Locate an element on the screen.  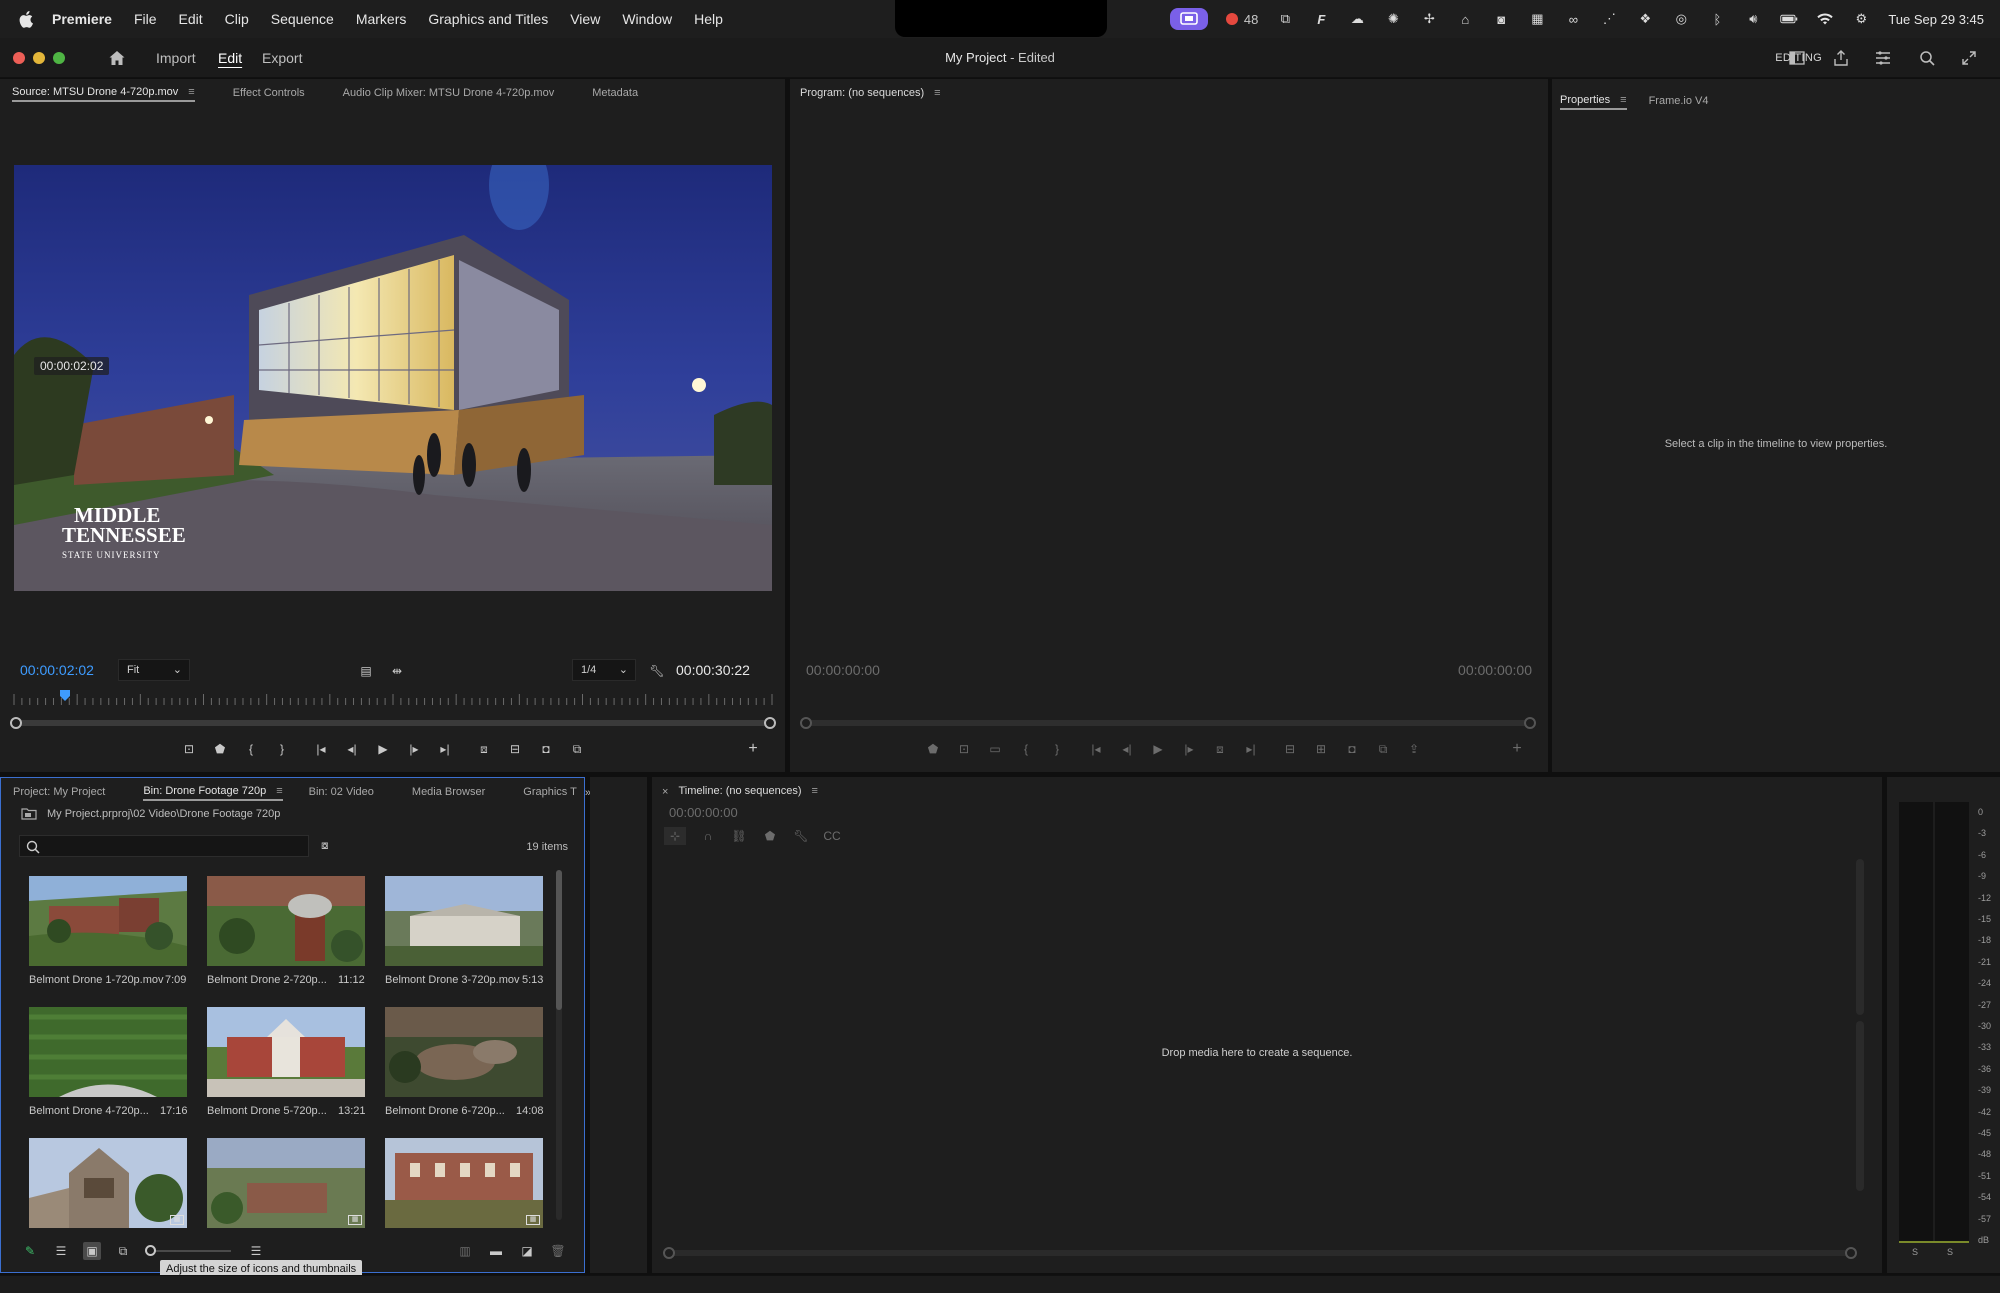
source-playhead is located at coordinates (64, 695).